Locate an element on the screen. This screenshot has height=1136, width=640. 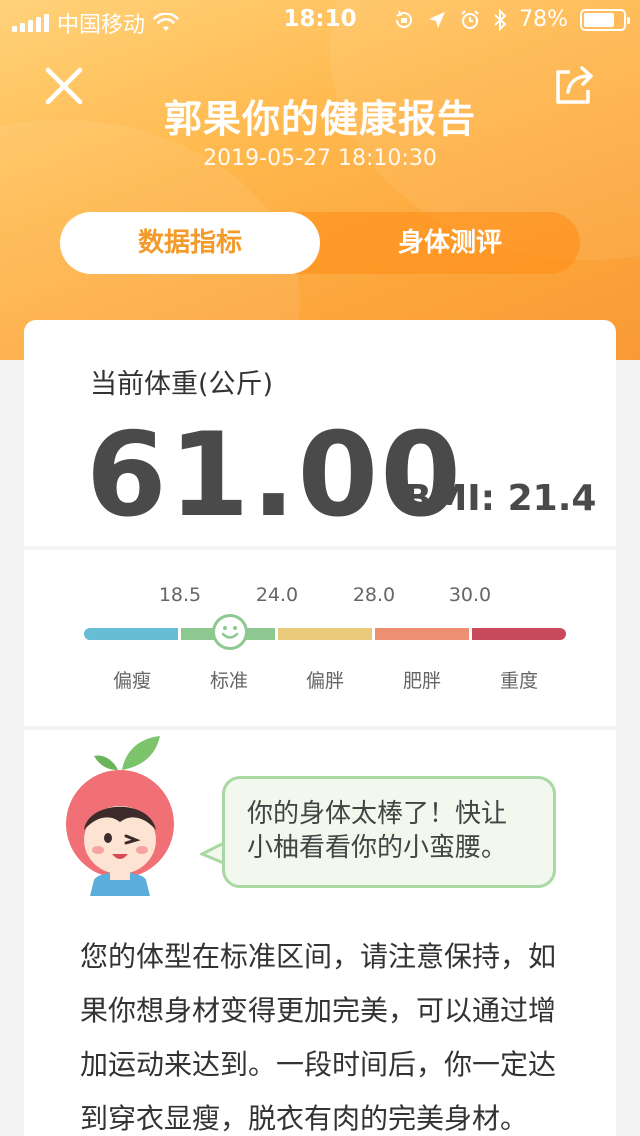
tab-bar: 数据指标 身体测评 is located at coordinates (320, 243).